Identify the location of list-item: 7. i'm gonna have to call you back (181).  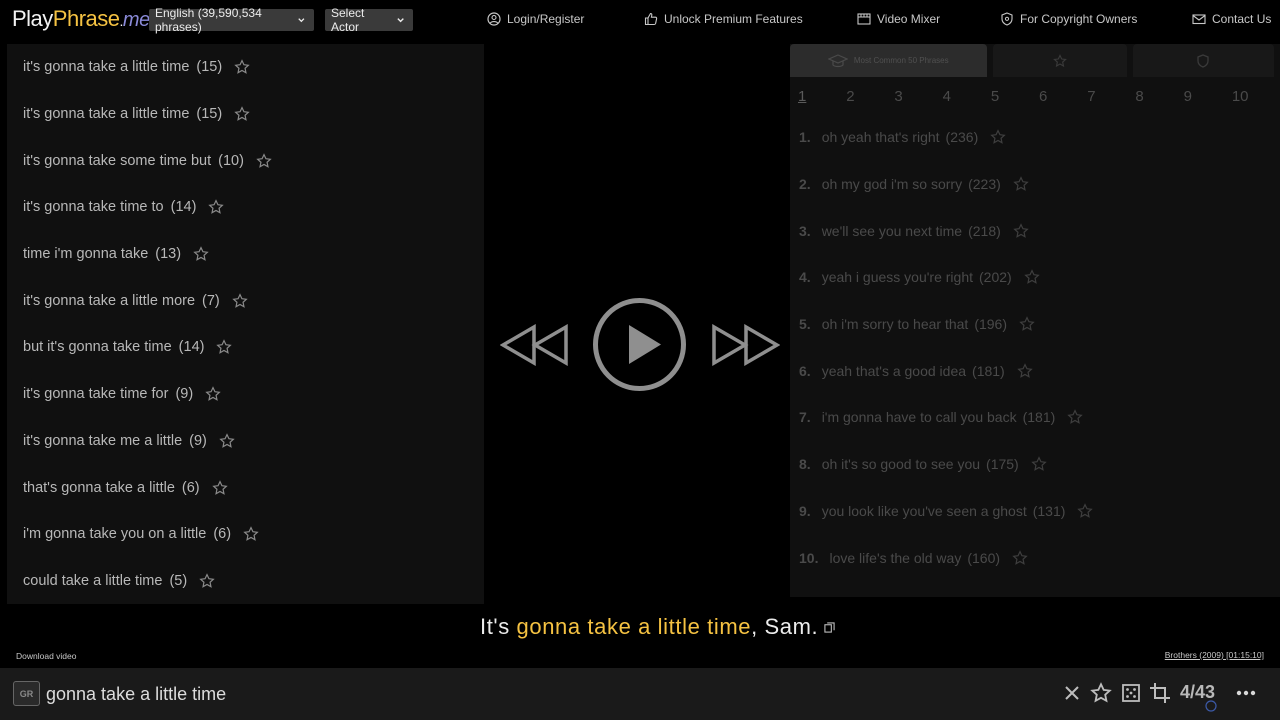
(1035, 417).